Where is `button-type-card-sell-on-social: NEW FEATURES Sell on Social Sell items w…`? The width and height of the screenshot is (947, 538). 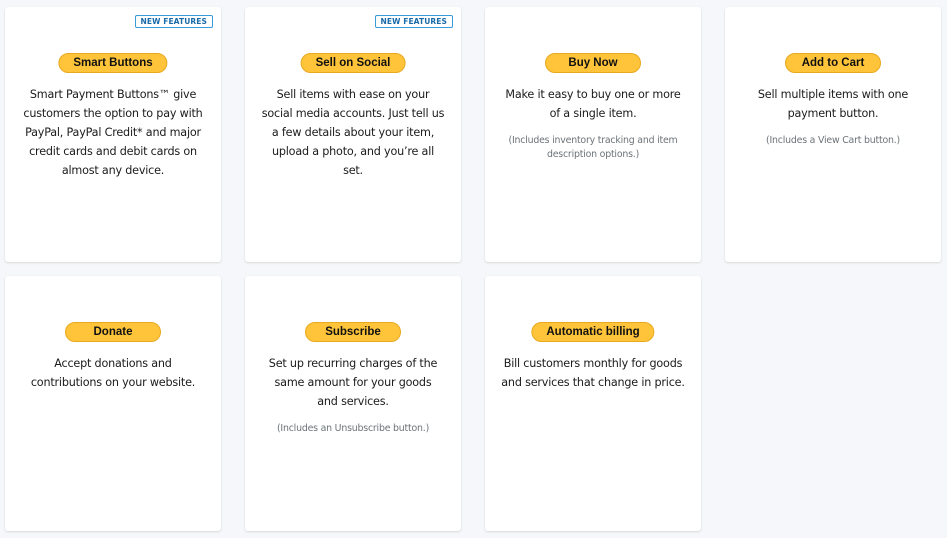 button-type-card-sell-on-social: NEW FEATURES Sell on Social Sell items w… is located at coordinates (353, 134).